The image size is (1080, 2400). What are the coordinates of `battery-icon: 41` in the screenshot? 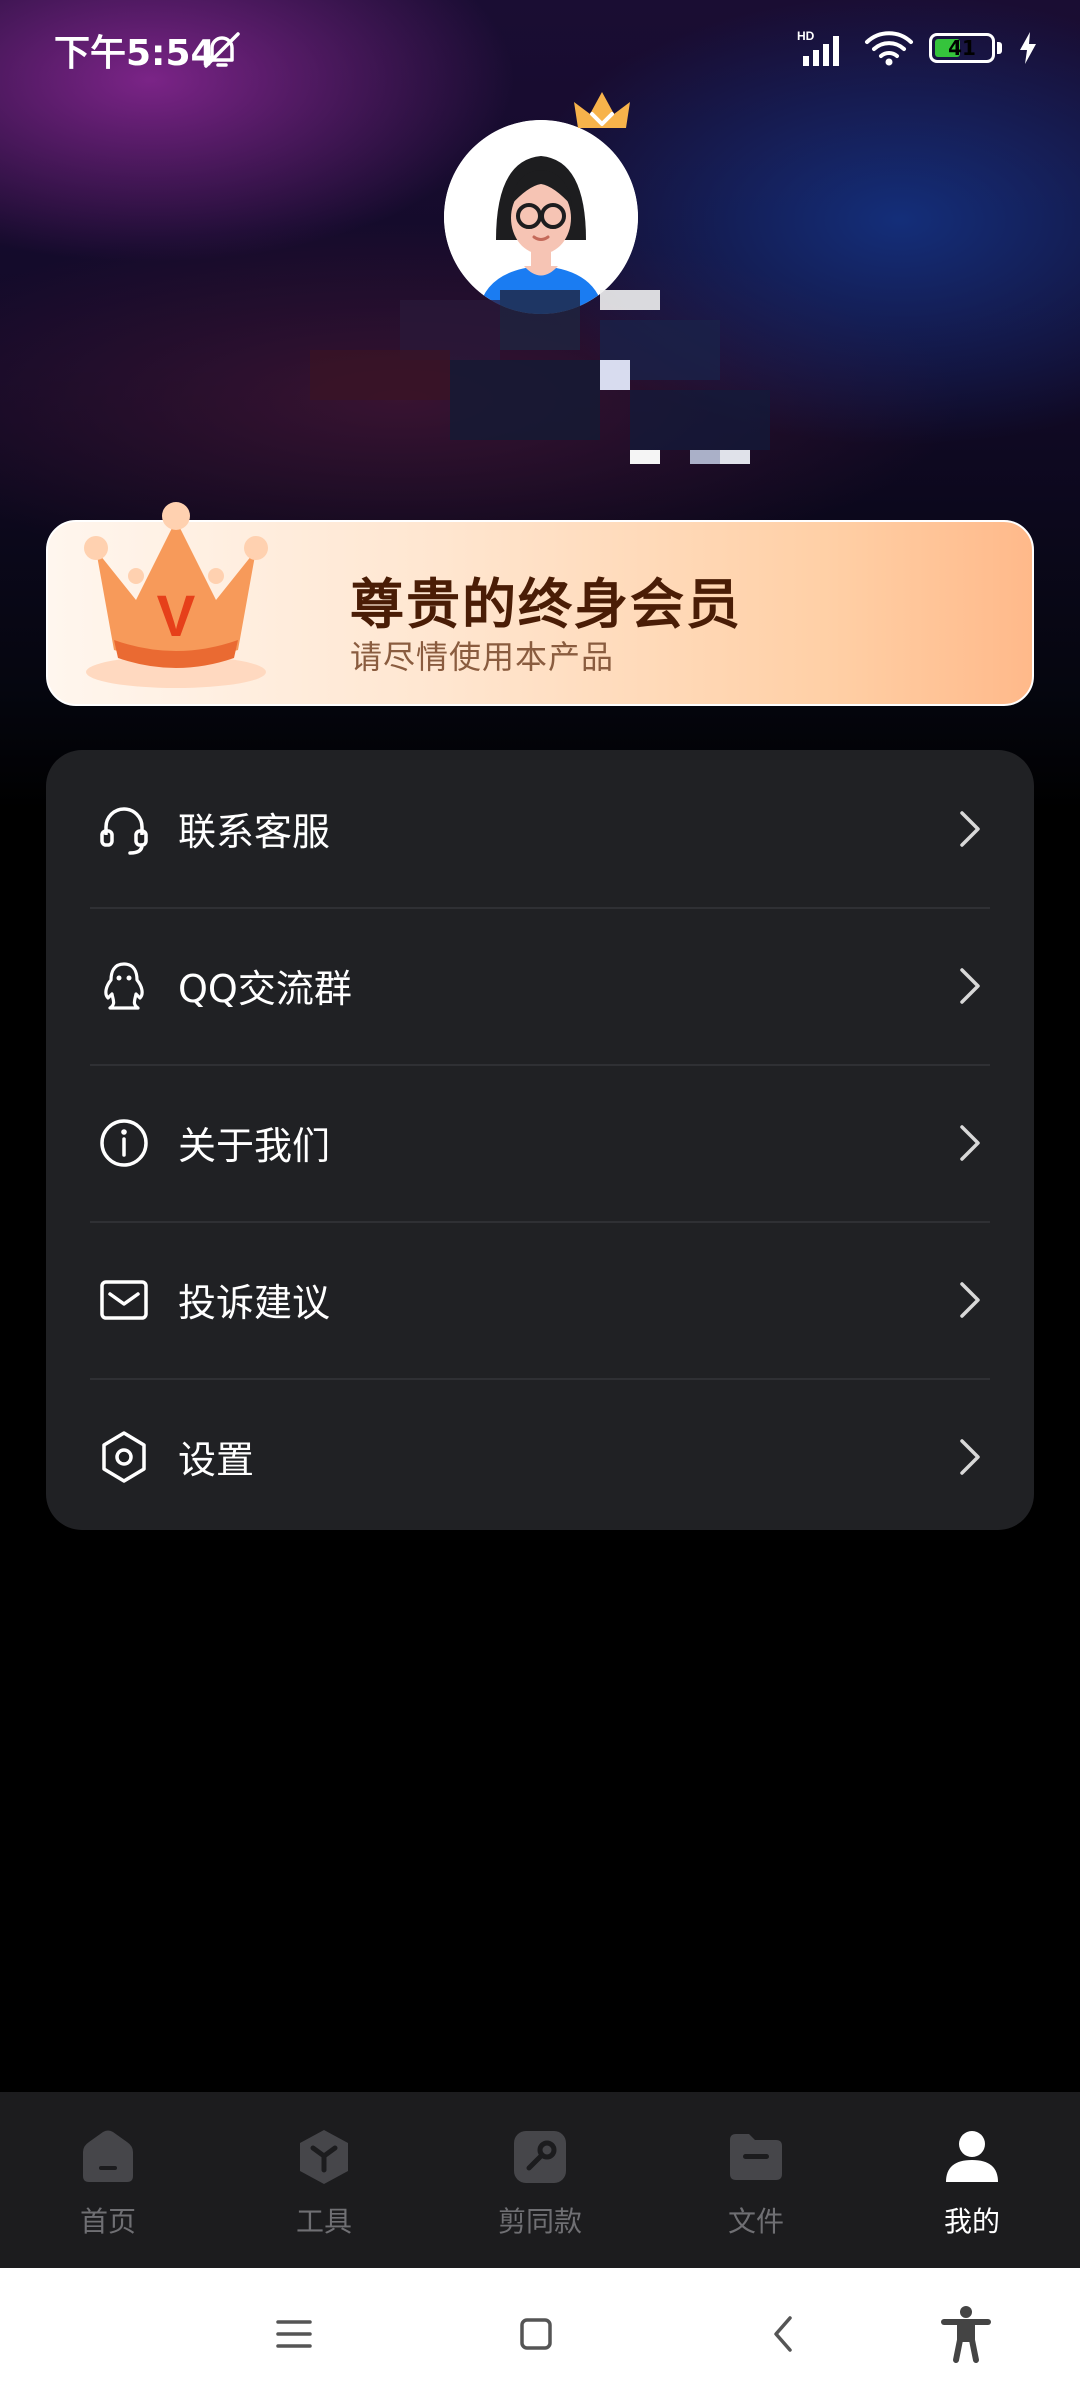 It's located at (962, 48).